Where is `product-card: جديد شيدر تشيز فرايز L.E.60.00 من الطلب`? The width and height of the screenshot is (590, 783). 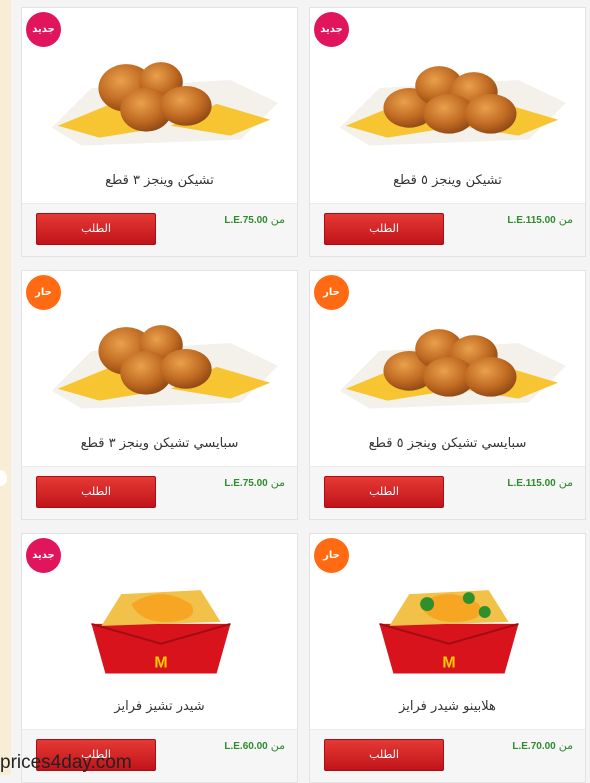
product-card: جديد شيدر تشيز فرايز L.E.60.00 من الطلب is located at coordinates (159, 658).